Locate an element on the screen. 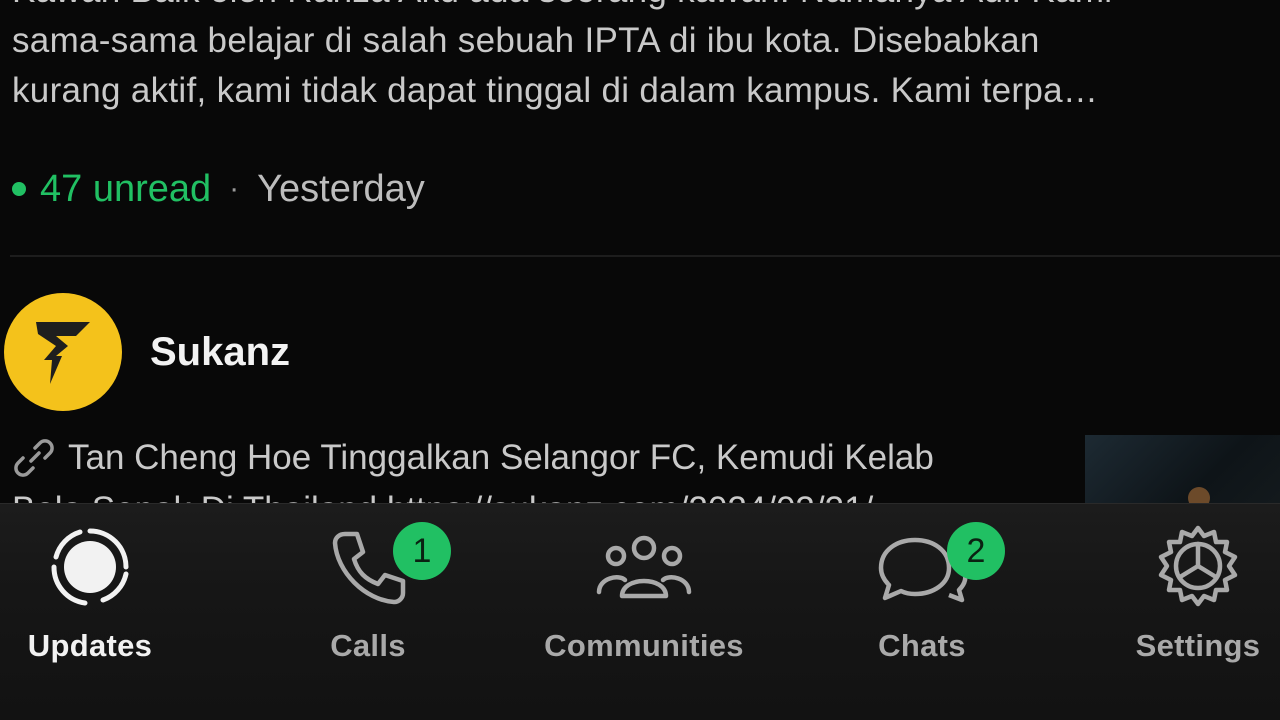  unread-dot-icon is located at coordinates (19, 189).